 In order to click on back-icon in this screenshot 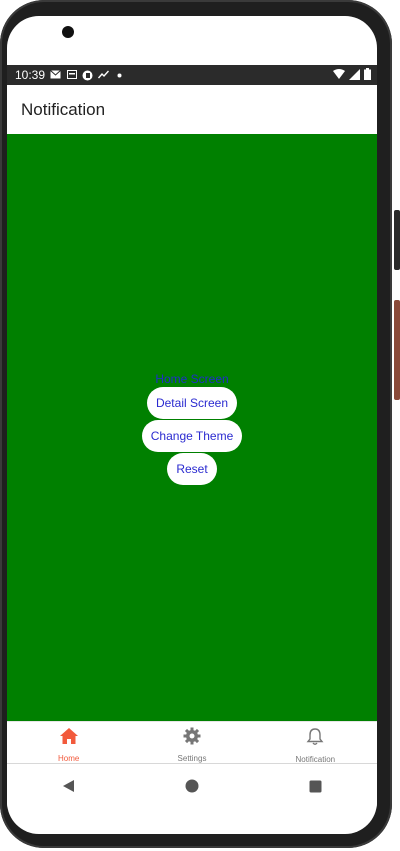, I will do `click(69, 786)`.